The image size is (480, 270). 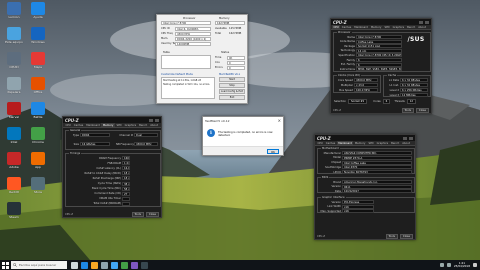 I want to click on mail-icon, so click(x=114, y=265).